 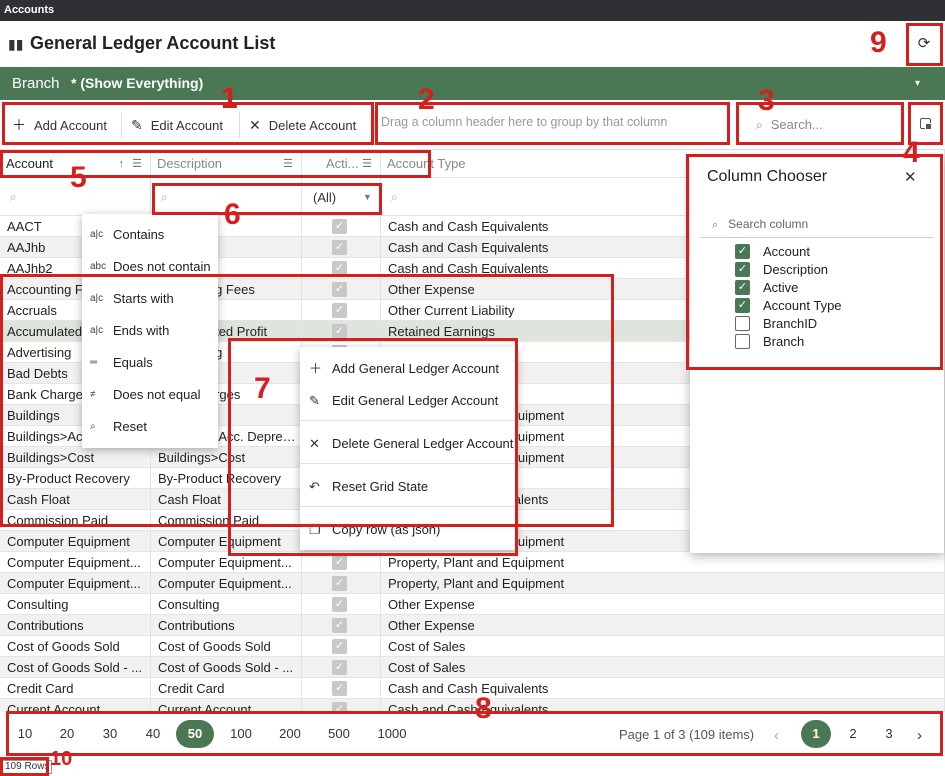 I want to click on cell-description: Cost of Goods Sold, so click(x=226, y=646).